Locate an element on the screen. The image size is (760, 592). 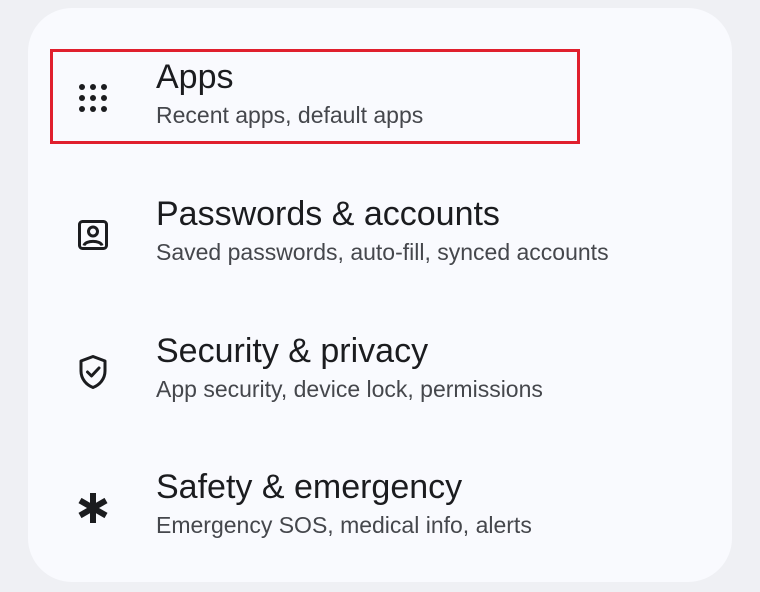
account-box-icon is located at coordinates (93, 235).